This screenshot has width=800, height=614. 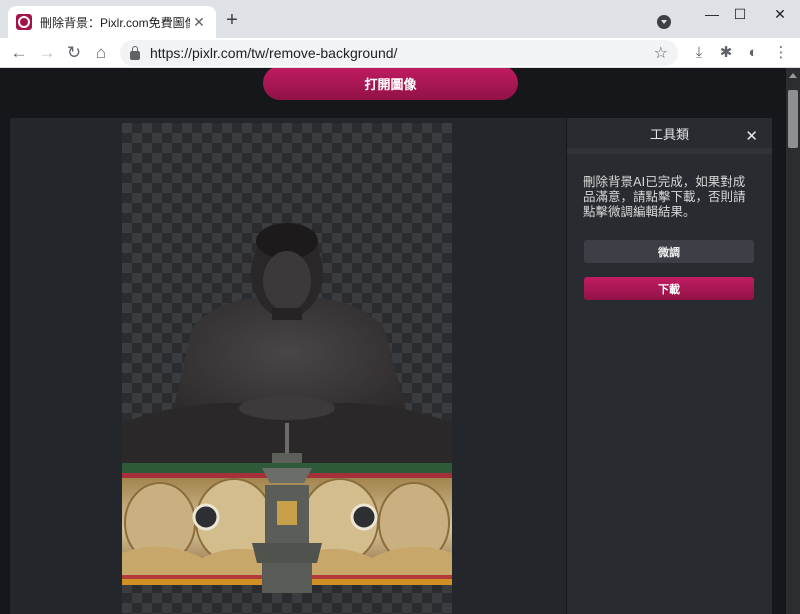 What do you see at coordinates (661, 53) in the screenshot?
I see `star-icon: ☆` at bounding box center [661, 53].